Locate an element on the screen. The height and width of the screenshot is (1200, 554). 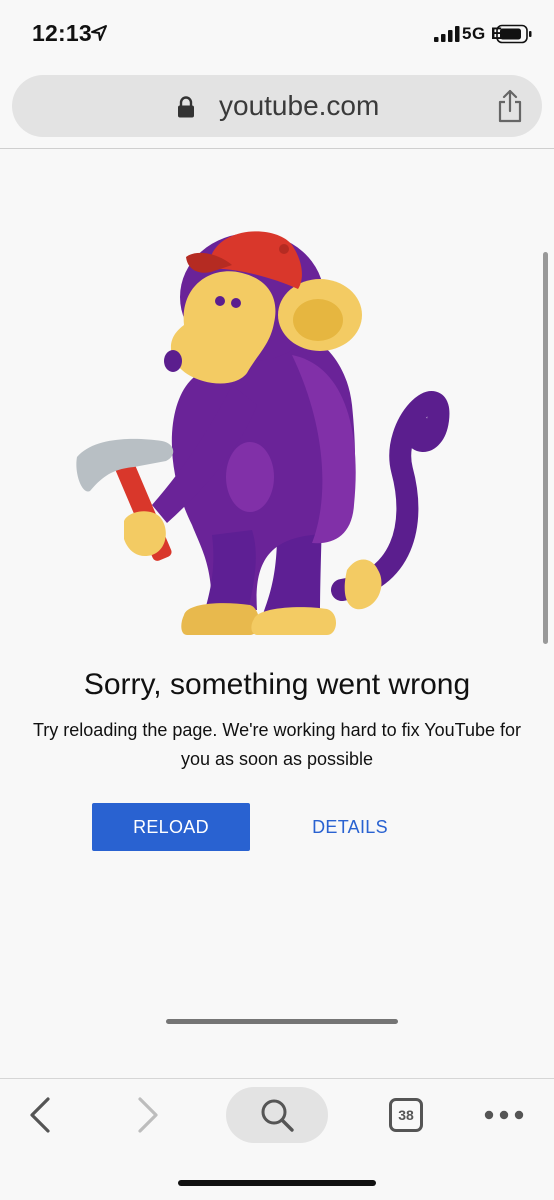
url-text: youtube.com is located at coordinates (299, 105).